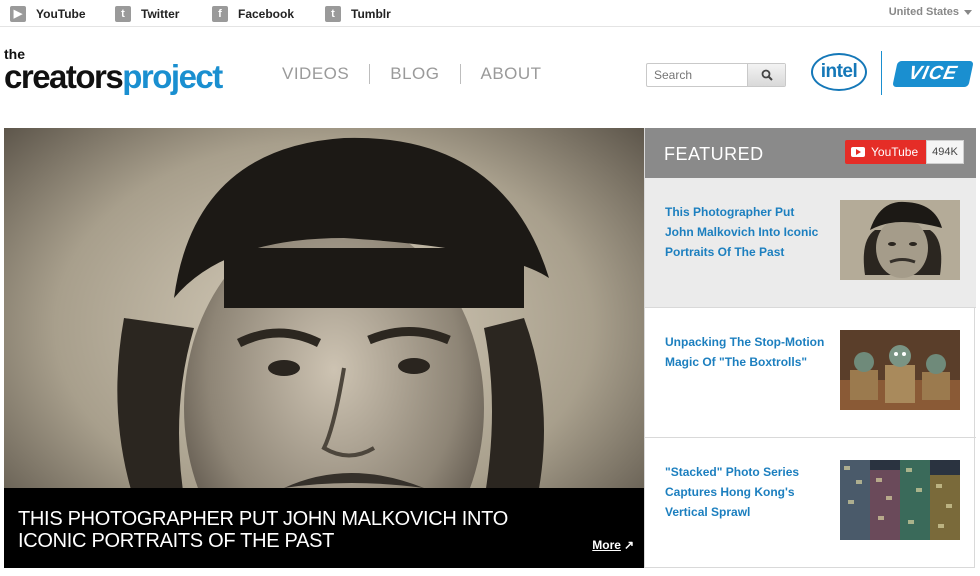 The height and width of the screenshot is (576, 980). I want to click on hong-kong-thumbnail-image, so click(900, 500).